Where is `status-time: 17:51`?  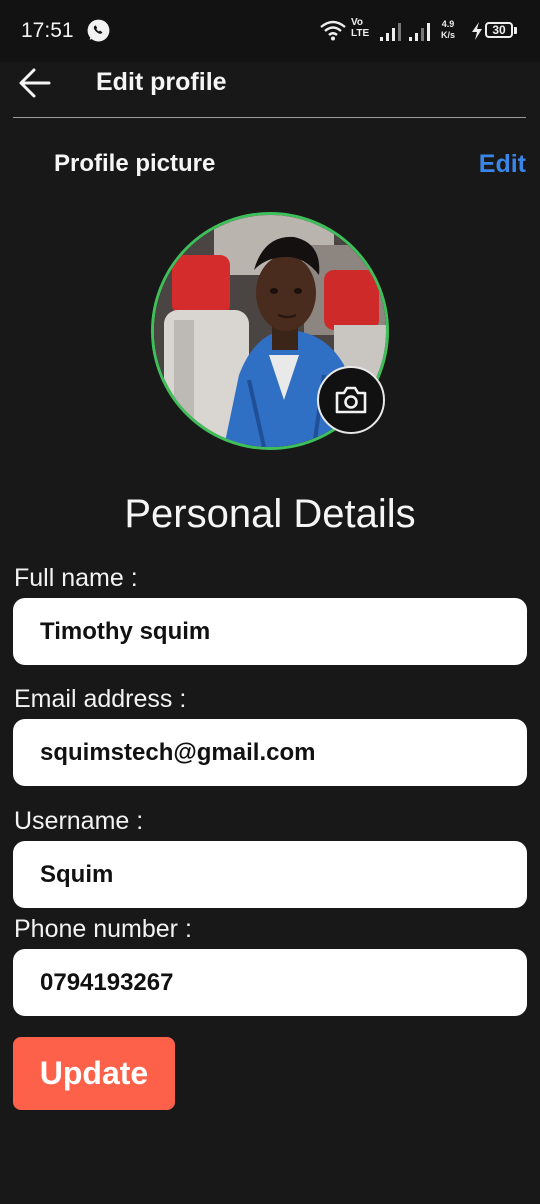 status-time: 17:51 is located at coordinates (47, 30).